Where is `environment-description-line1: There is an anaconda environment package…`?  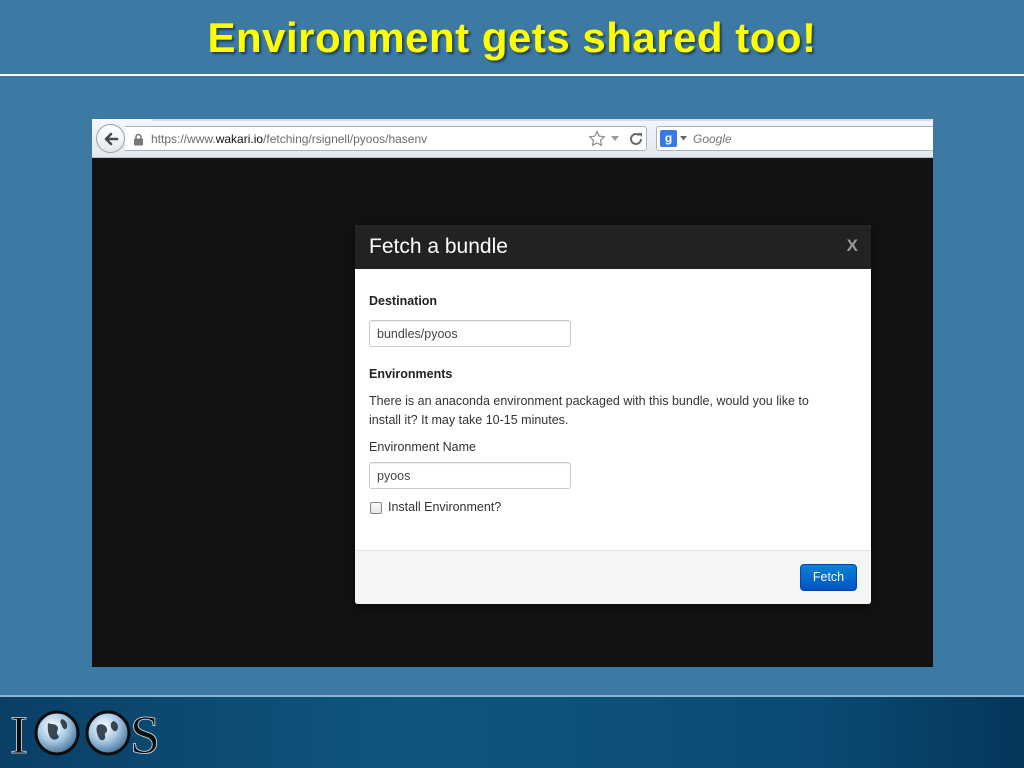
environment-description-line1: There is an anaconda environment package… is located at coordinates (589, 401).